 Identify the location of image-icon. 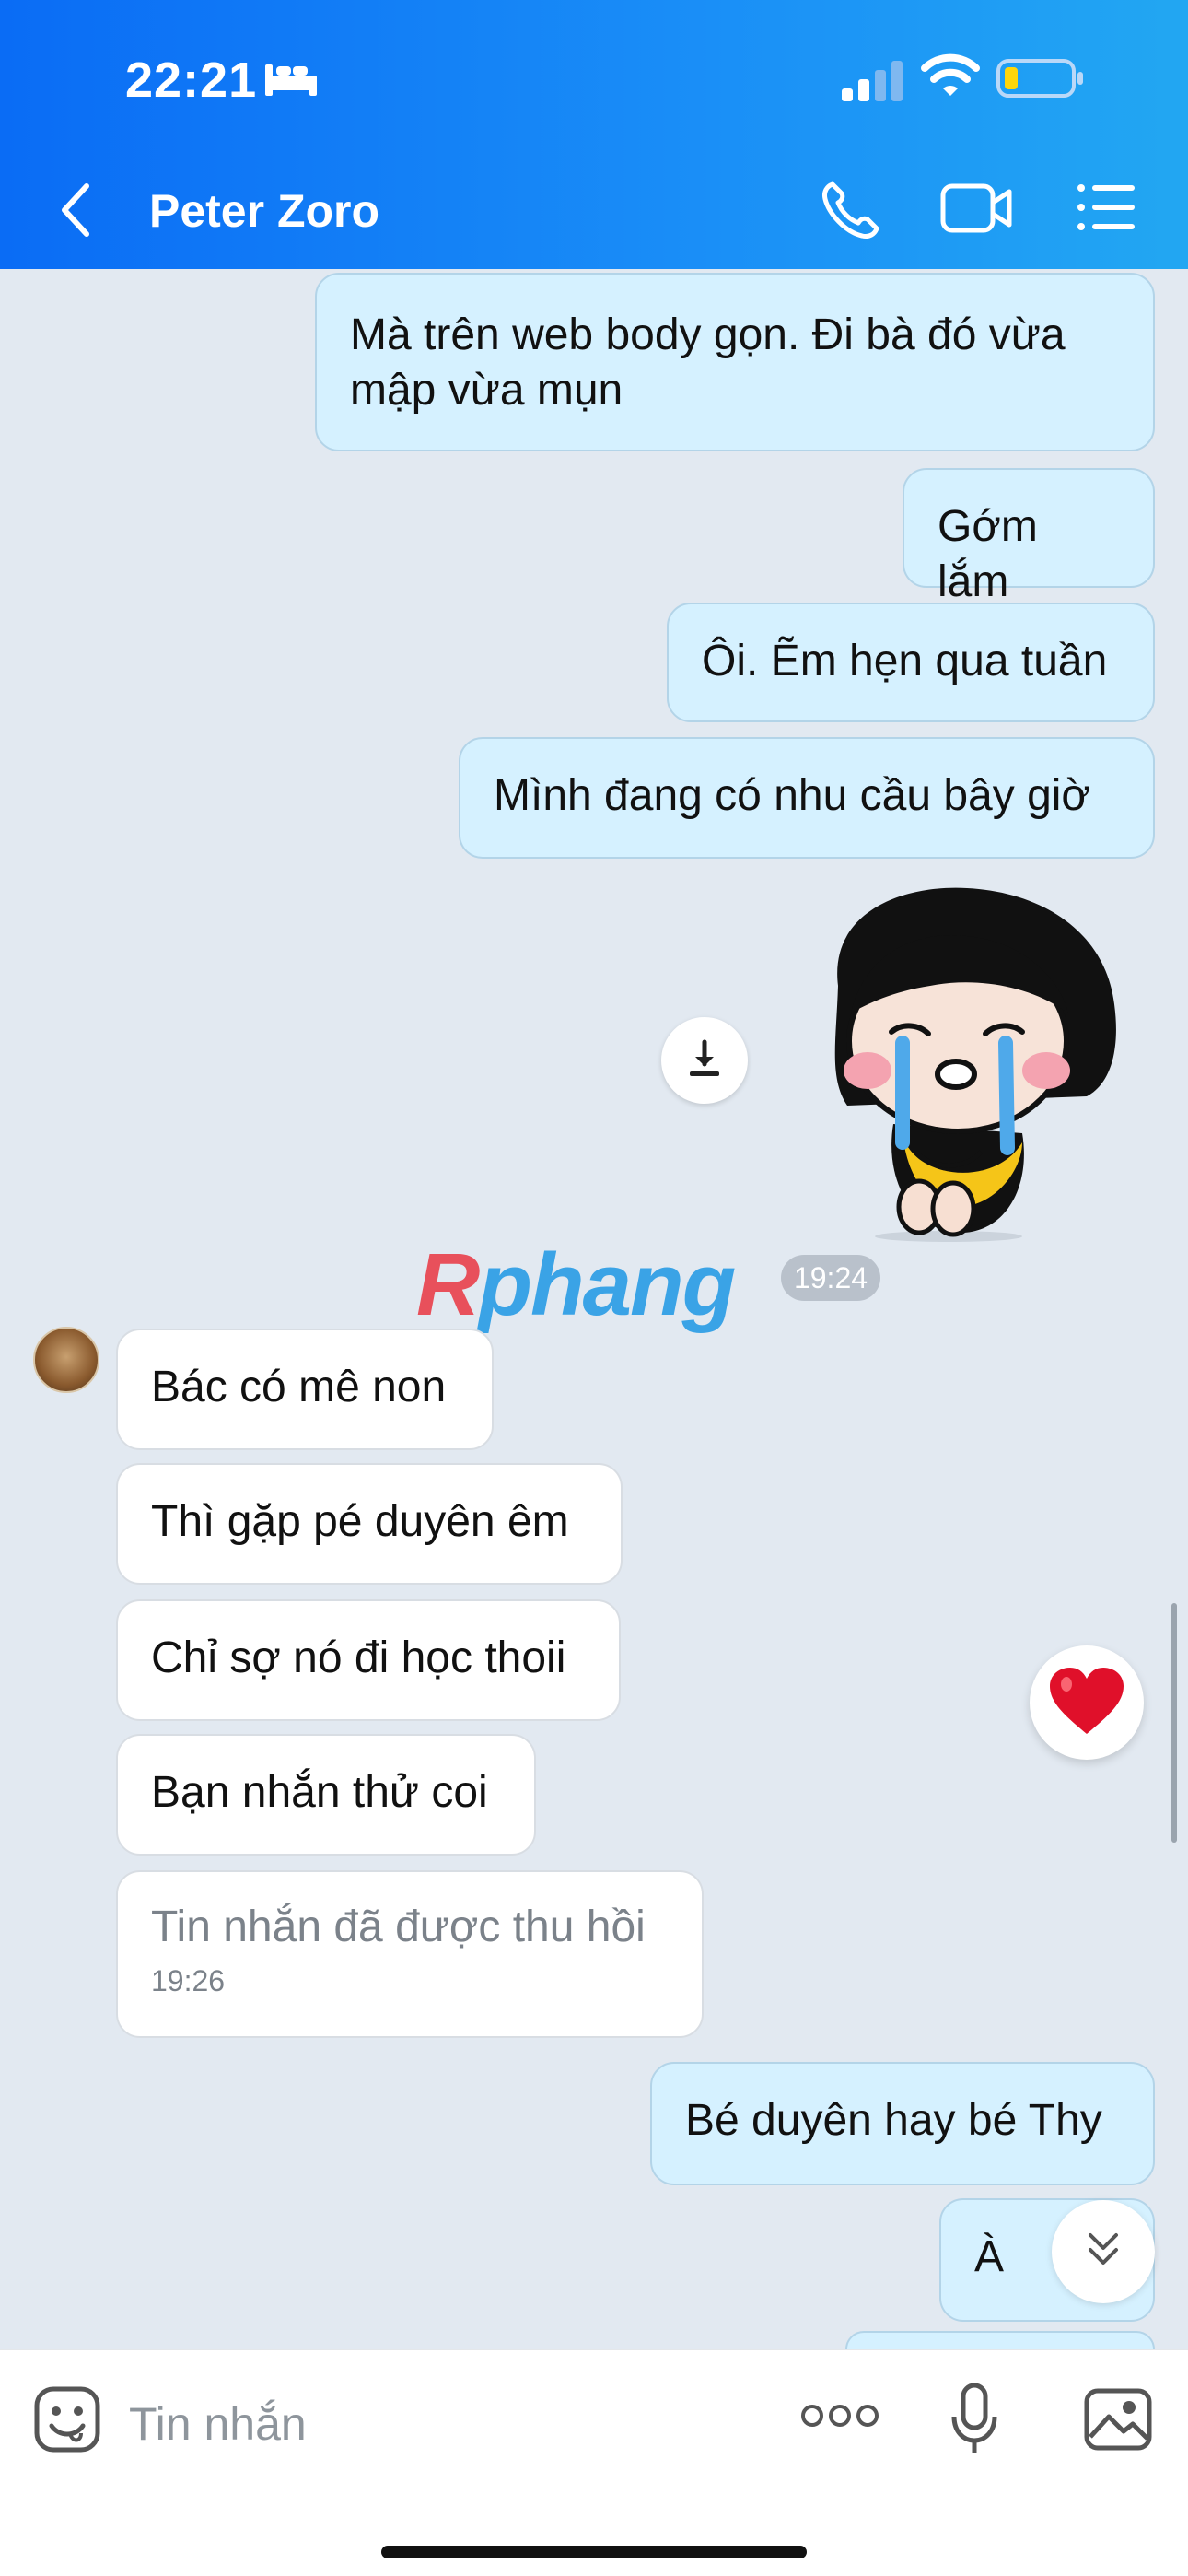
(1118, 2421).